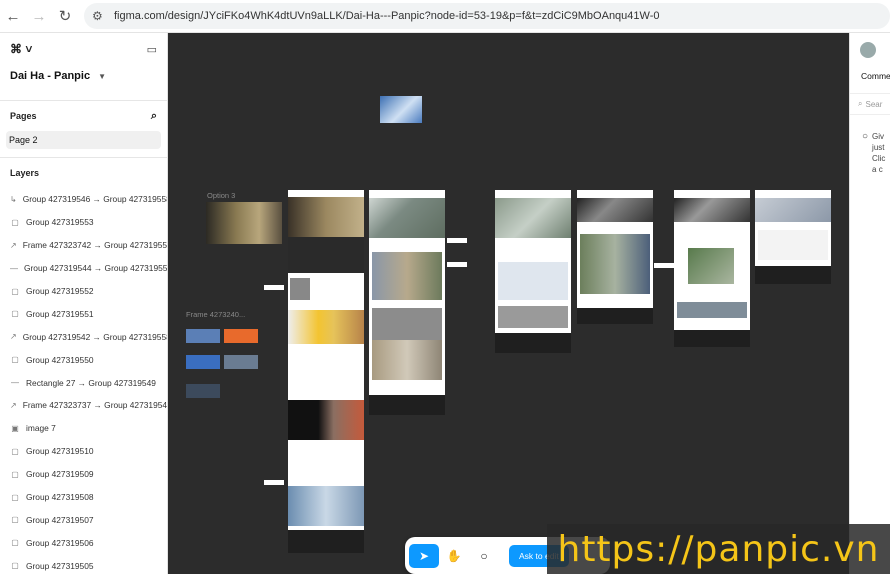 This screenshot has width=890, height=574. I want to click on layer-item: ▢ Group 427319505, so click(83, 564).